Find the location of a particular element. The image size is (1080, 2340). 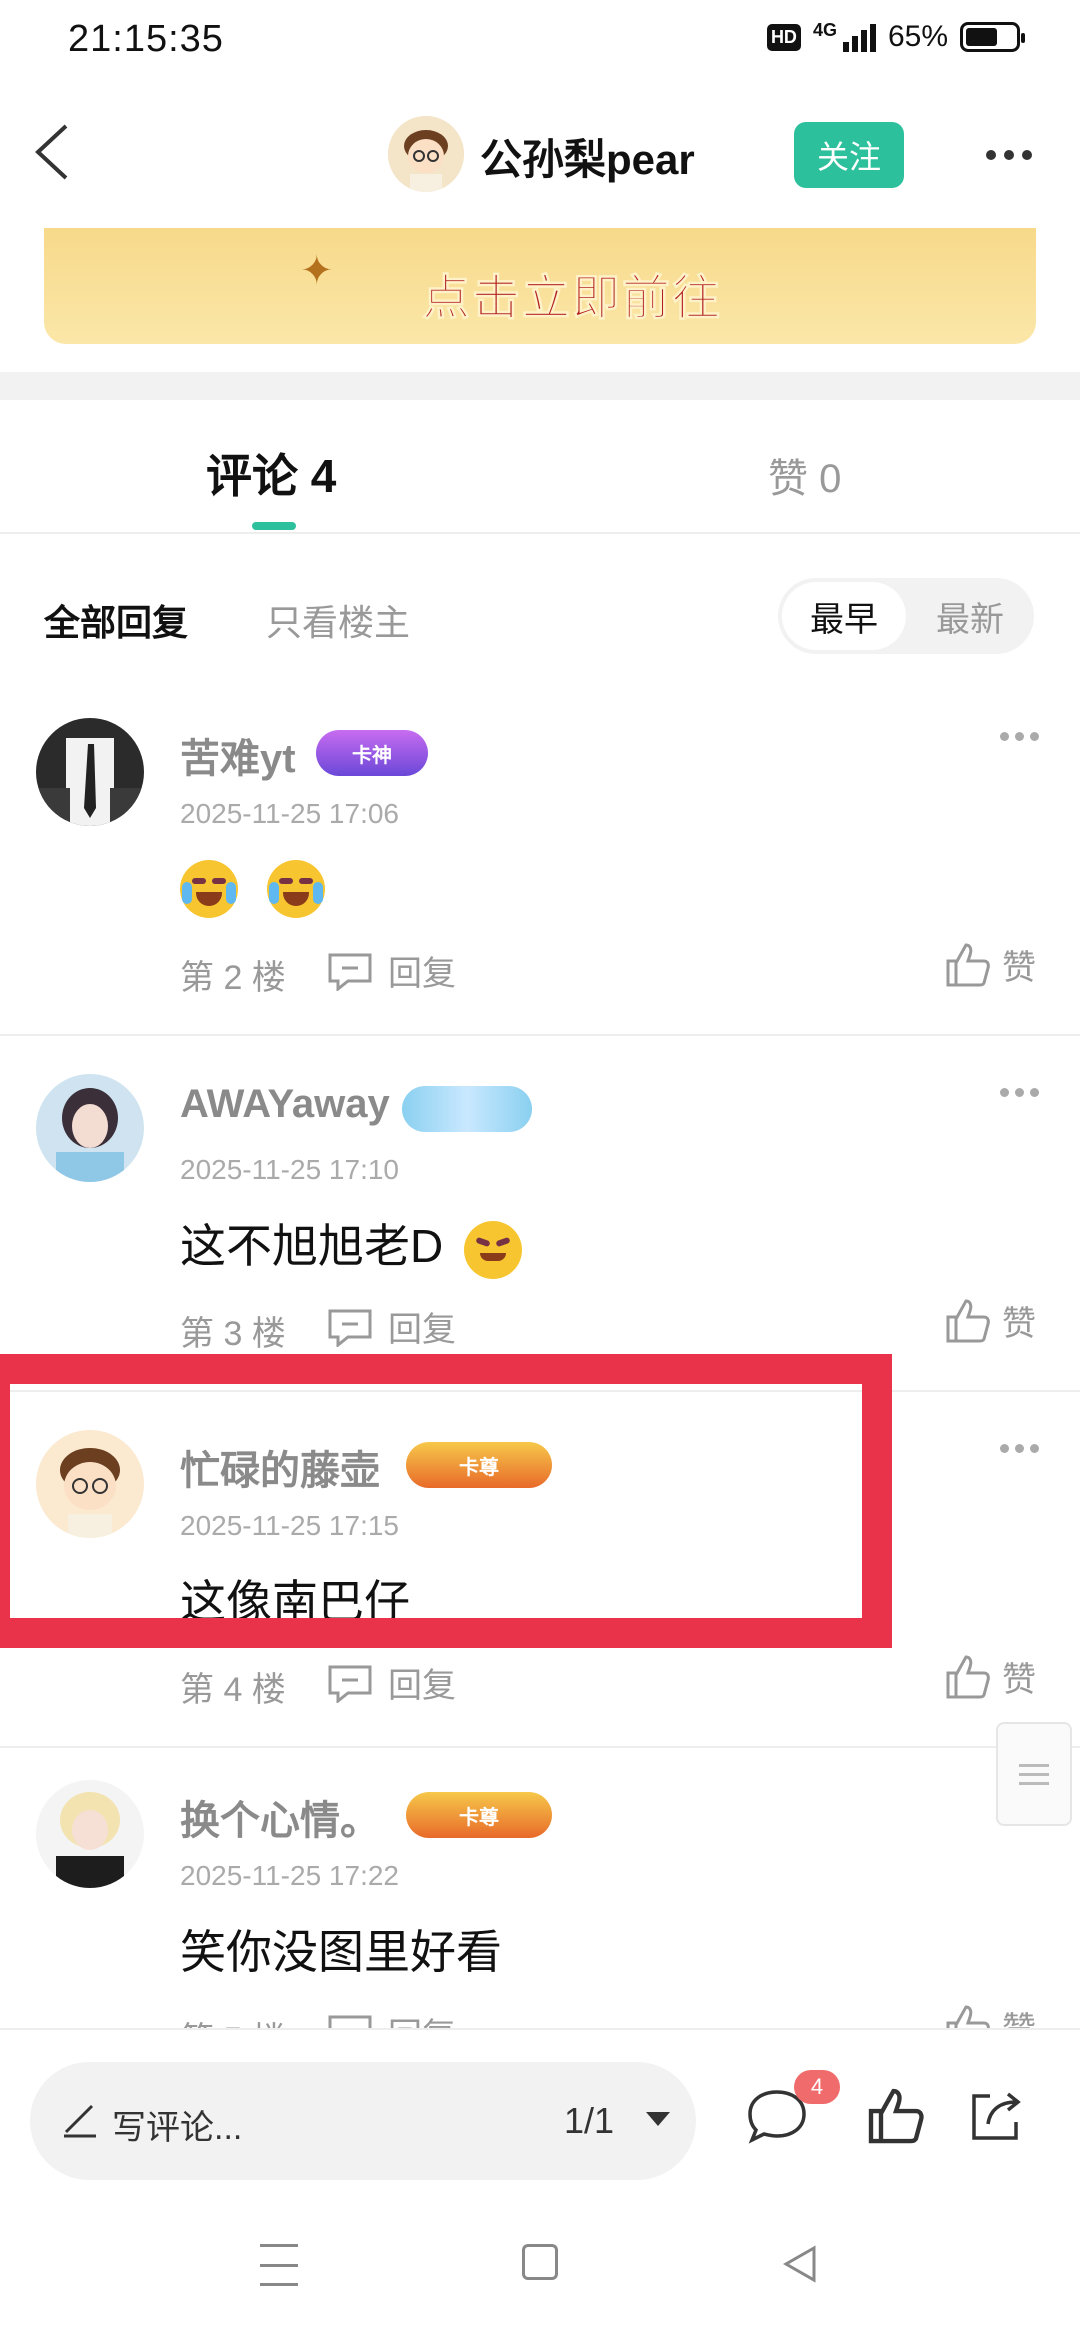

share-button is located at coordinates (996, 2116).